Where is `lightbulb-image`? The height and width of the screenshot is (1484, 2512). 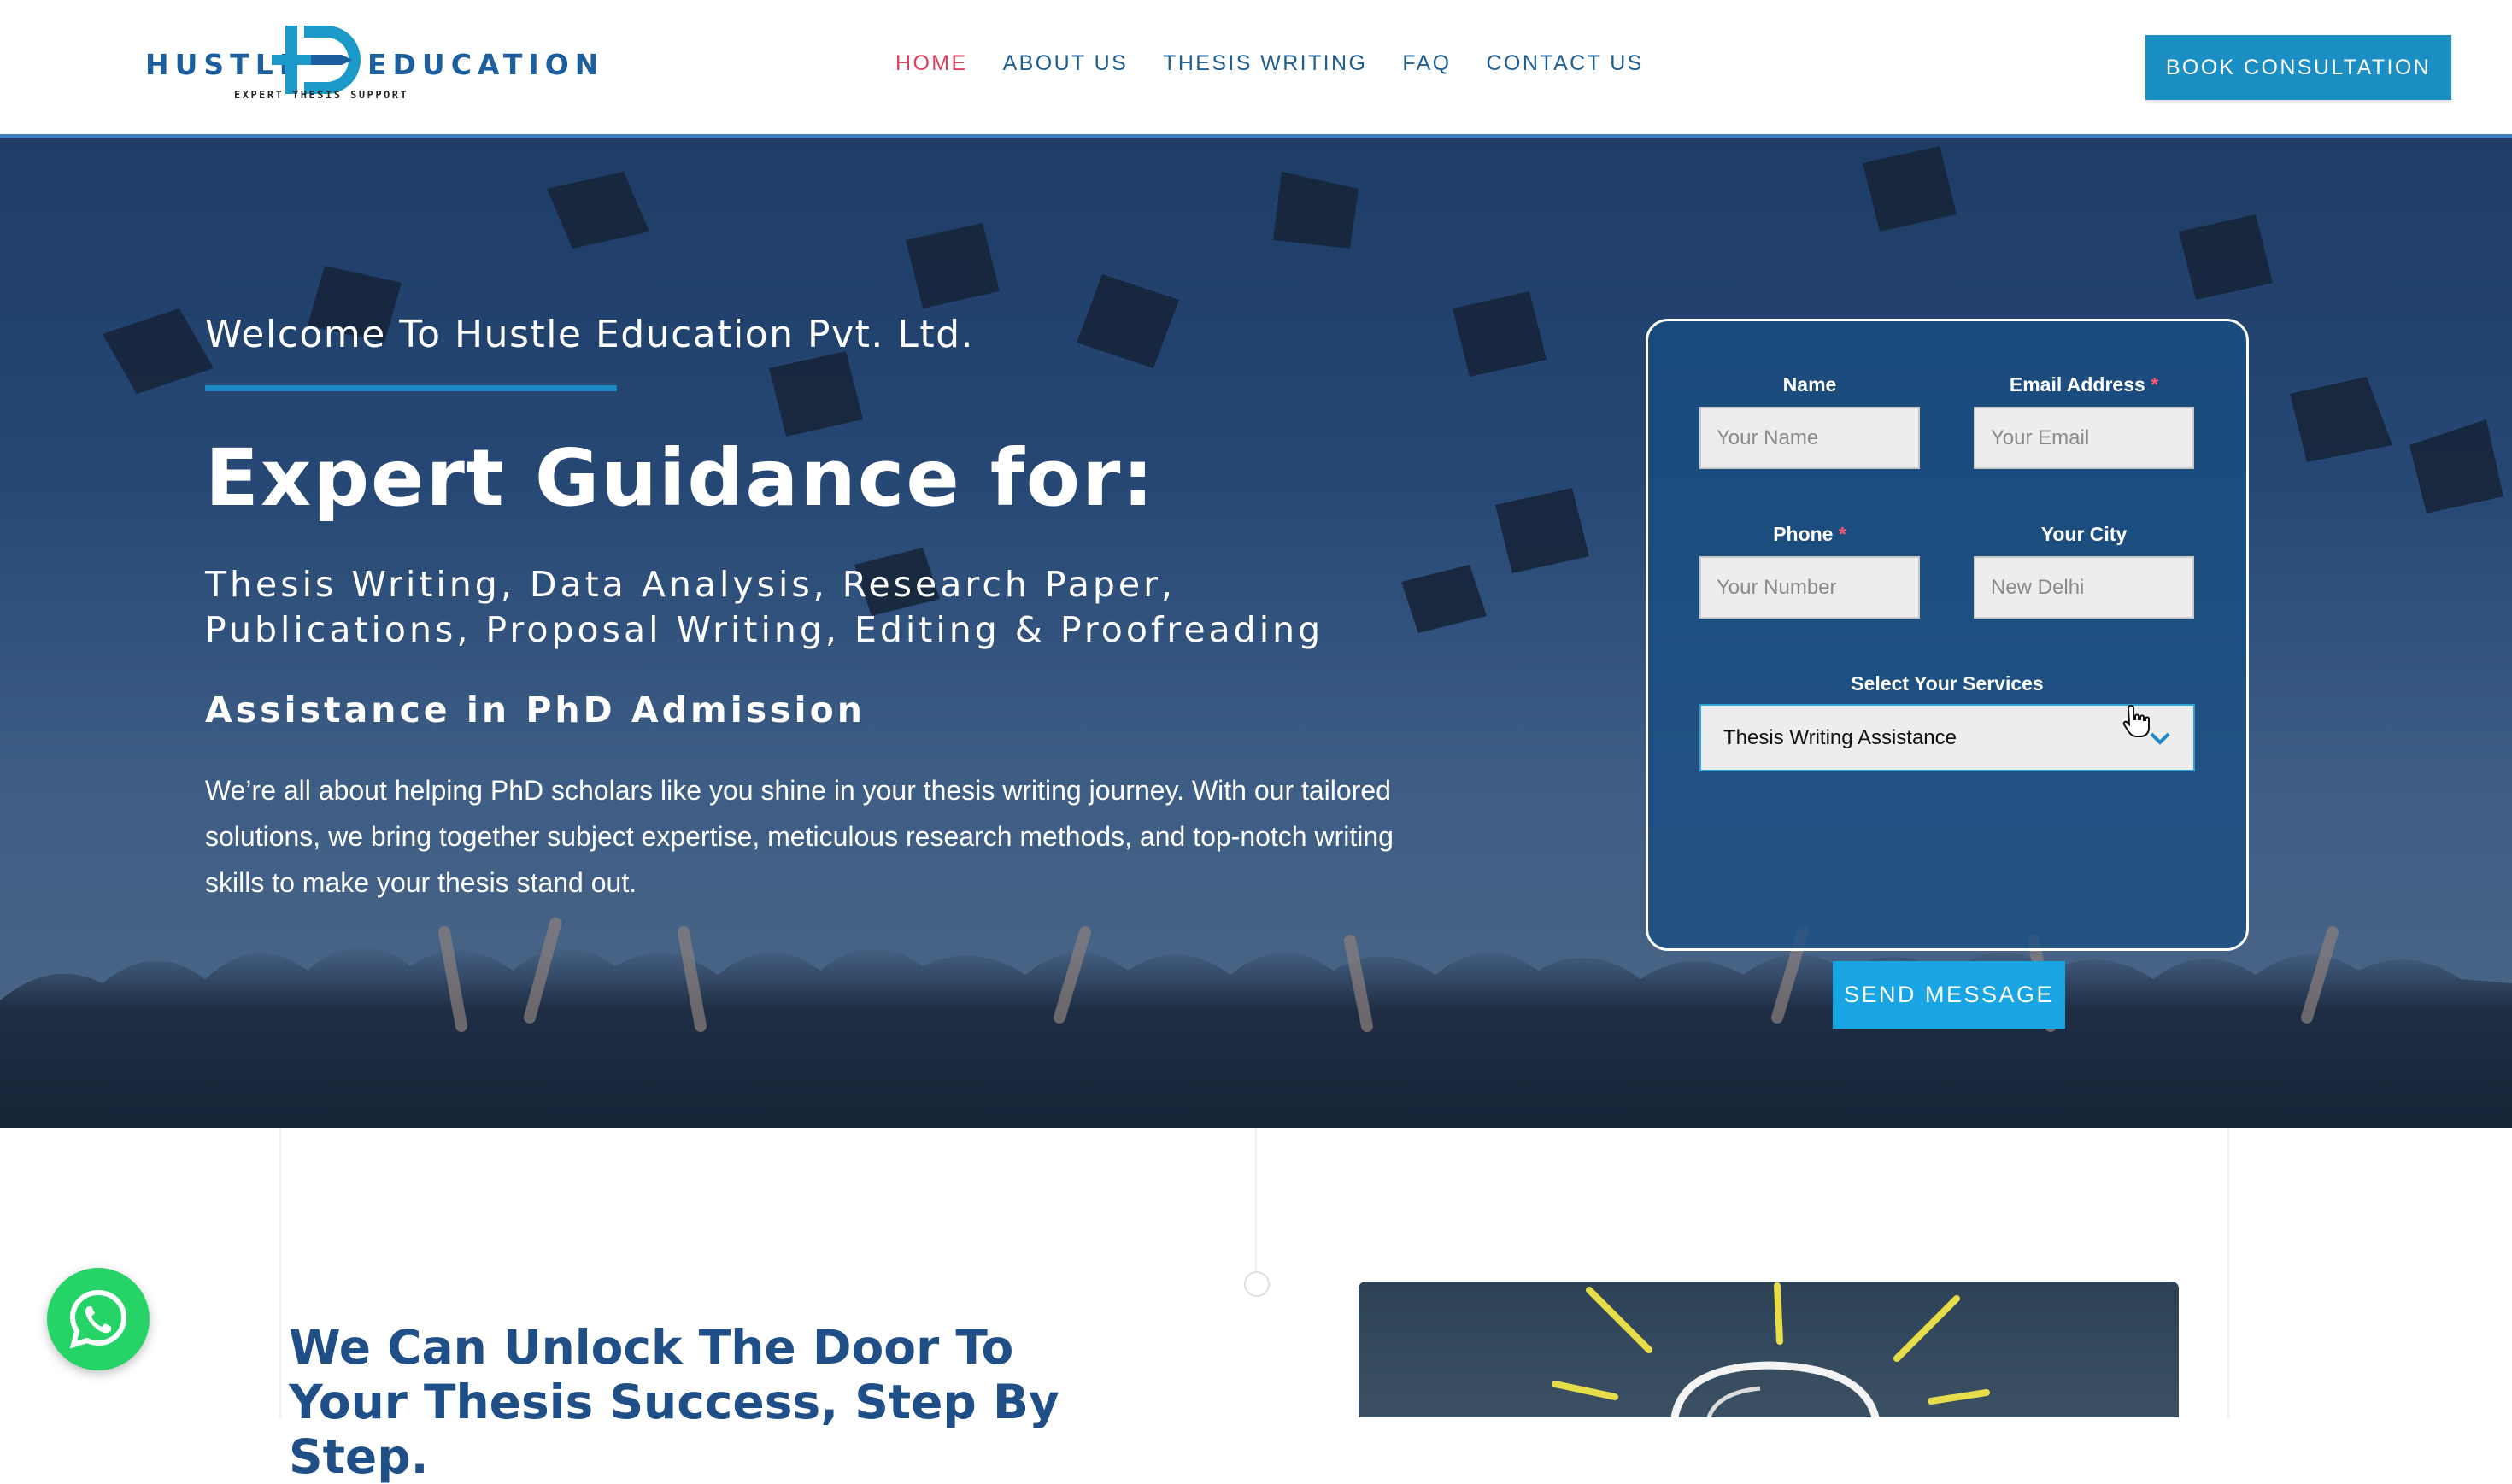
lightbulb-image is located at coordinates (1769, 1349).